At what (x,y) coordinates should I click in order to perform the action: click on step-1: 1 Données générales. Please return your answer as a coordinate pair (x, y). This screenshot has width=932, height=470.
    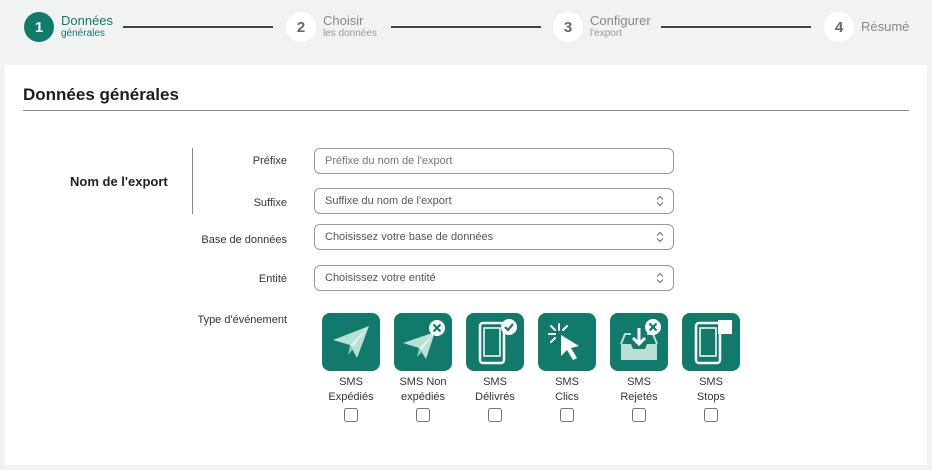
    Looking at the image, I should click on (68, 27).